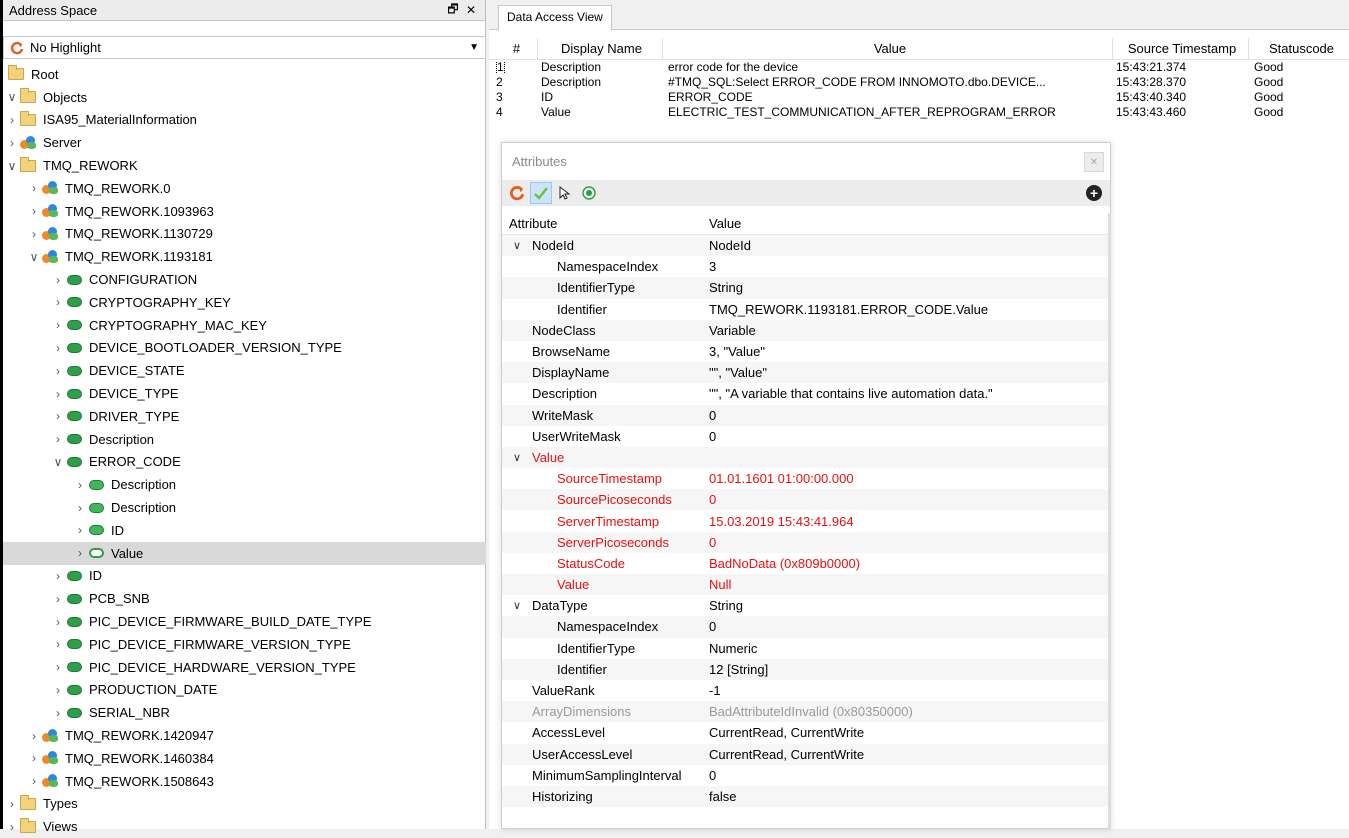 The height and width of the screenshot is (838, 1349). What do you see at coordinates (244, 644) in the screenshot?
I see `tree-item: › PIC_DEVICE_FIRMWARE_VERSION_TYPE` at bounding box center [244, 644].